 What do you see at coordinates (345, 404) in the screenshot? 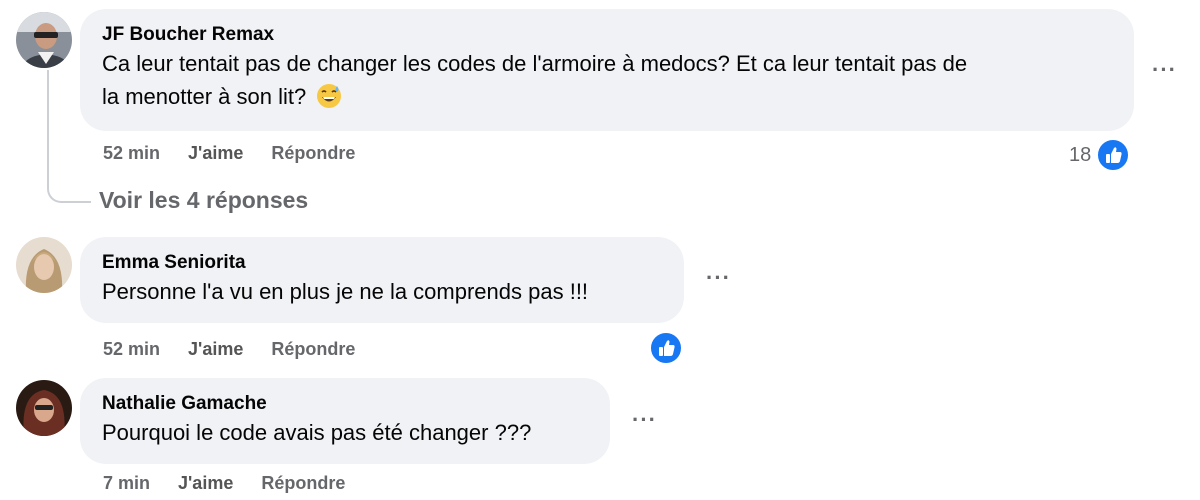
I see `comment-author: Nathalie Gamache` at bounding box center [345, 404].